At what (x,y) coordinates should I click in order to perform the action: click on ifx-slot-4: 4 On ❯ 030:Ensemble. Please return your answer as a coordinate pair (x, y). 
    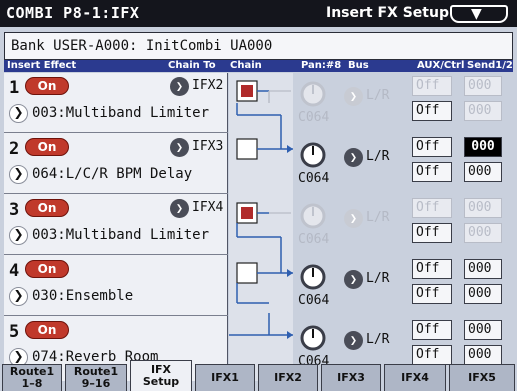
    Looking at the image, I should click on (116, 286).